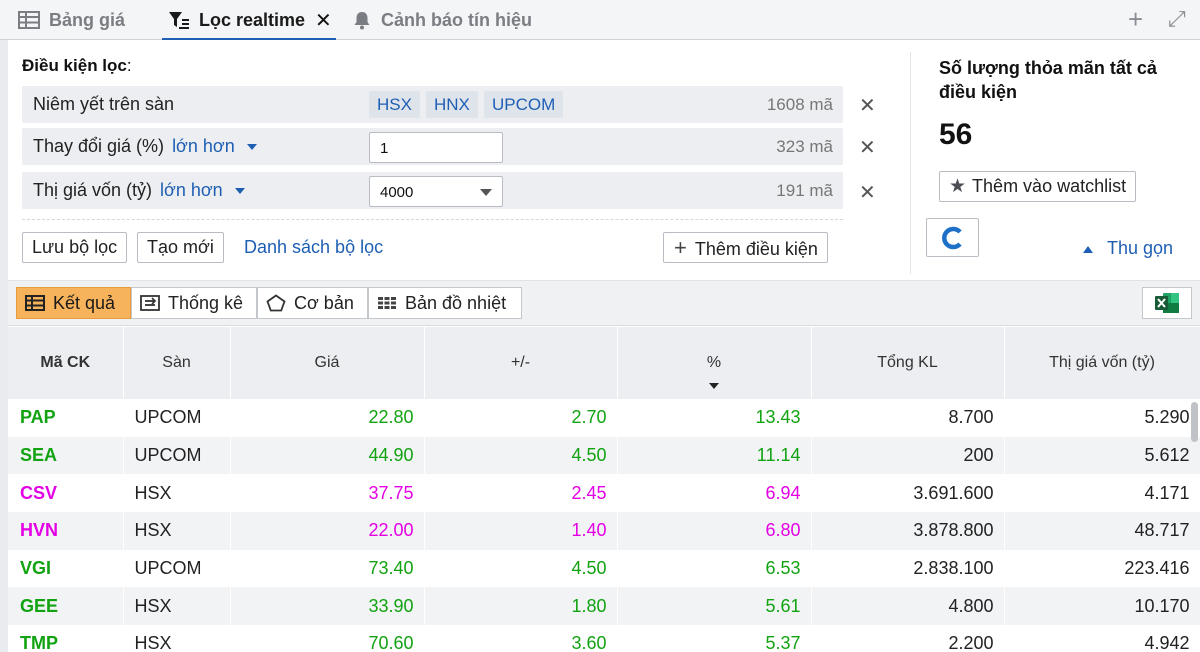 The height and width of the screenshot is (652, 1200). Describe the element at coordinates (1102, 606) in the screenshot. I see `cell-market-cap: 10.170` at that location.